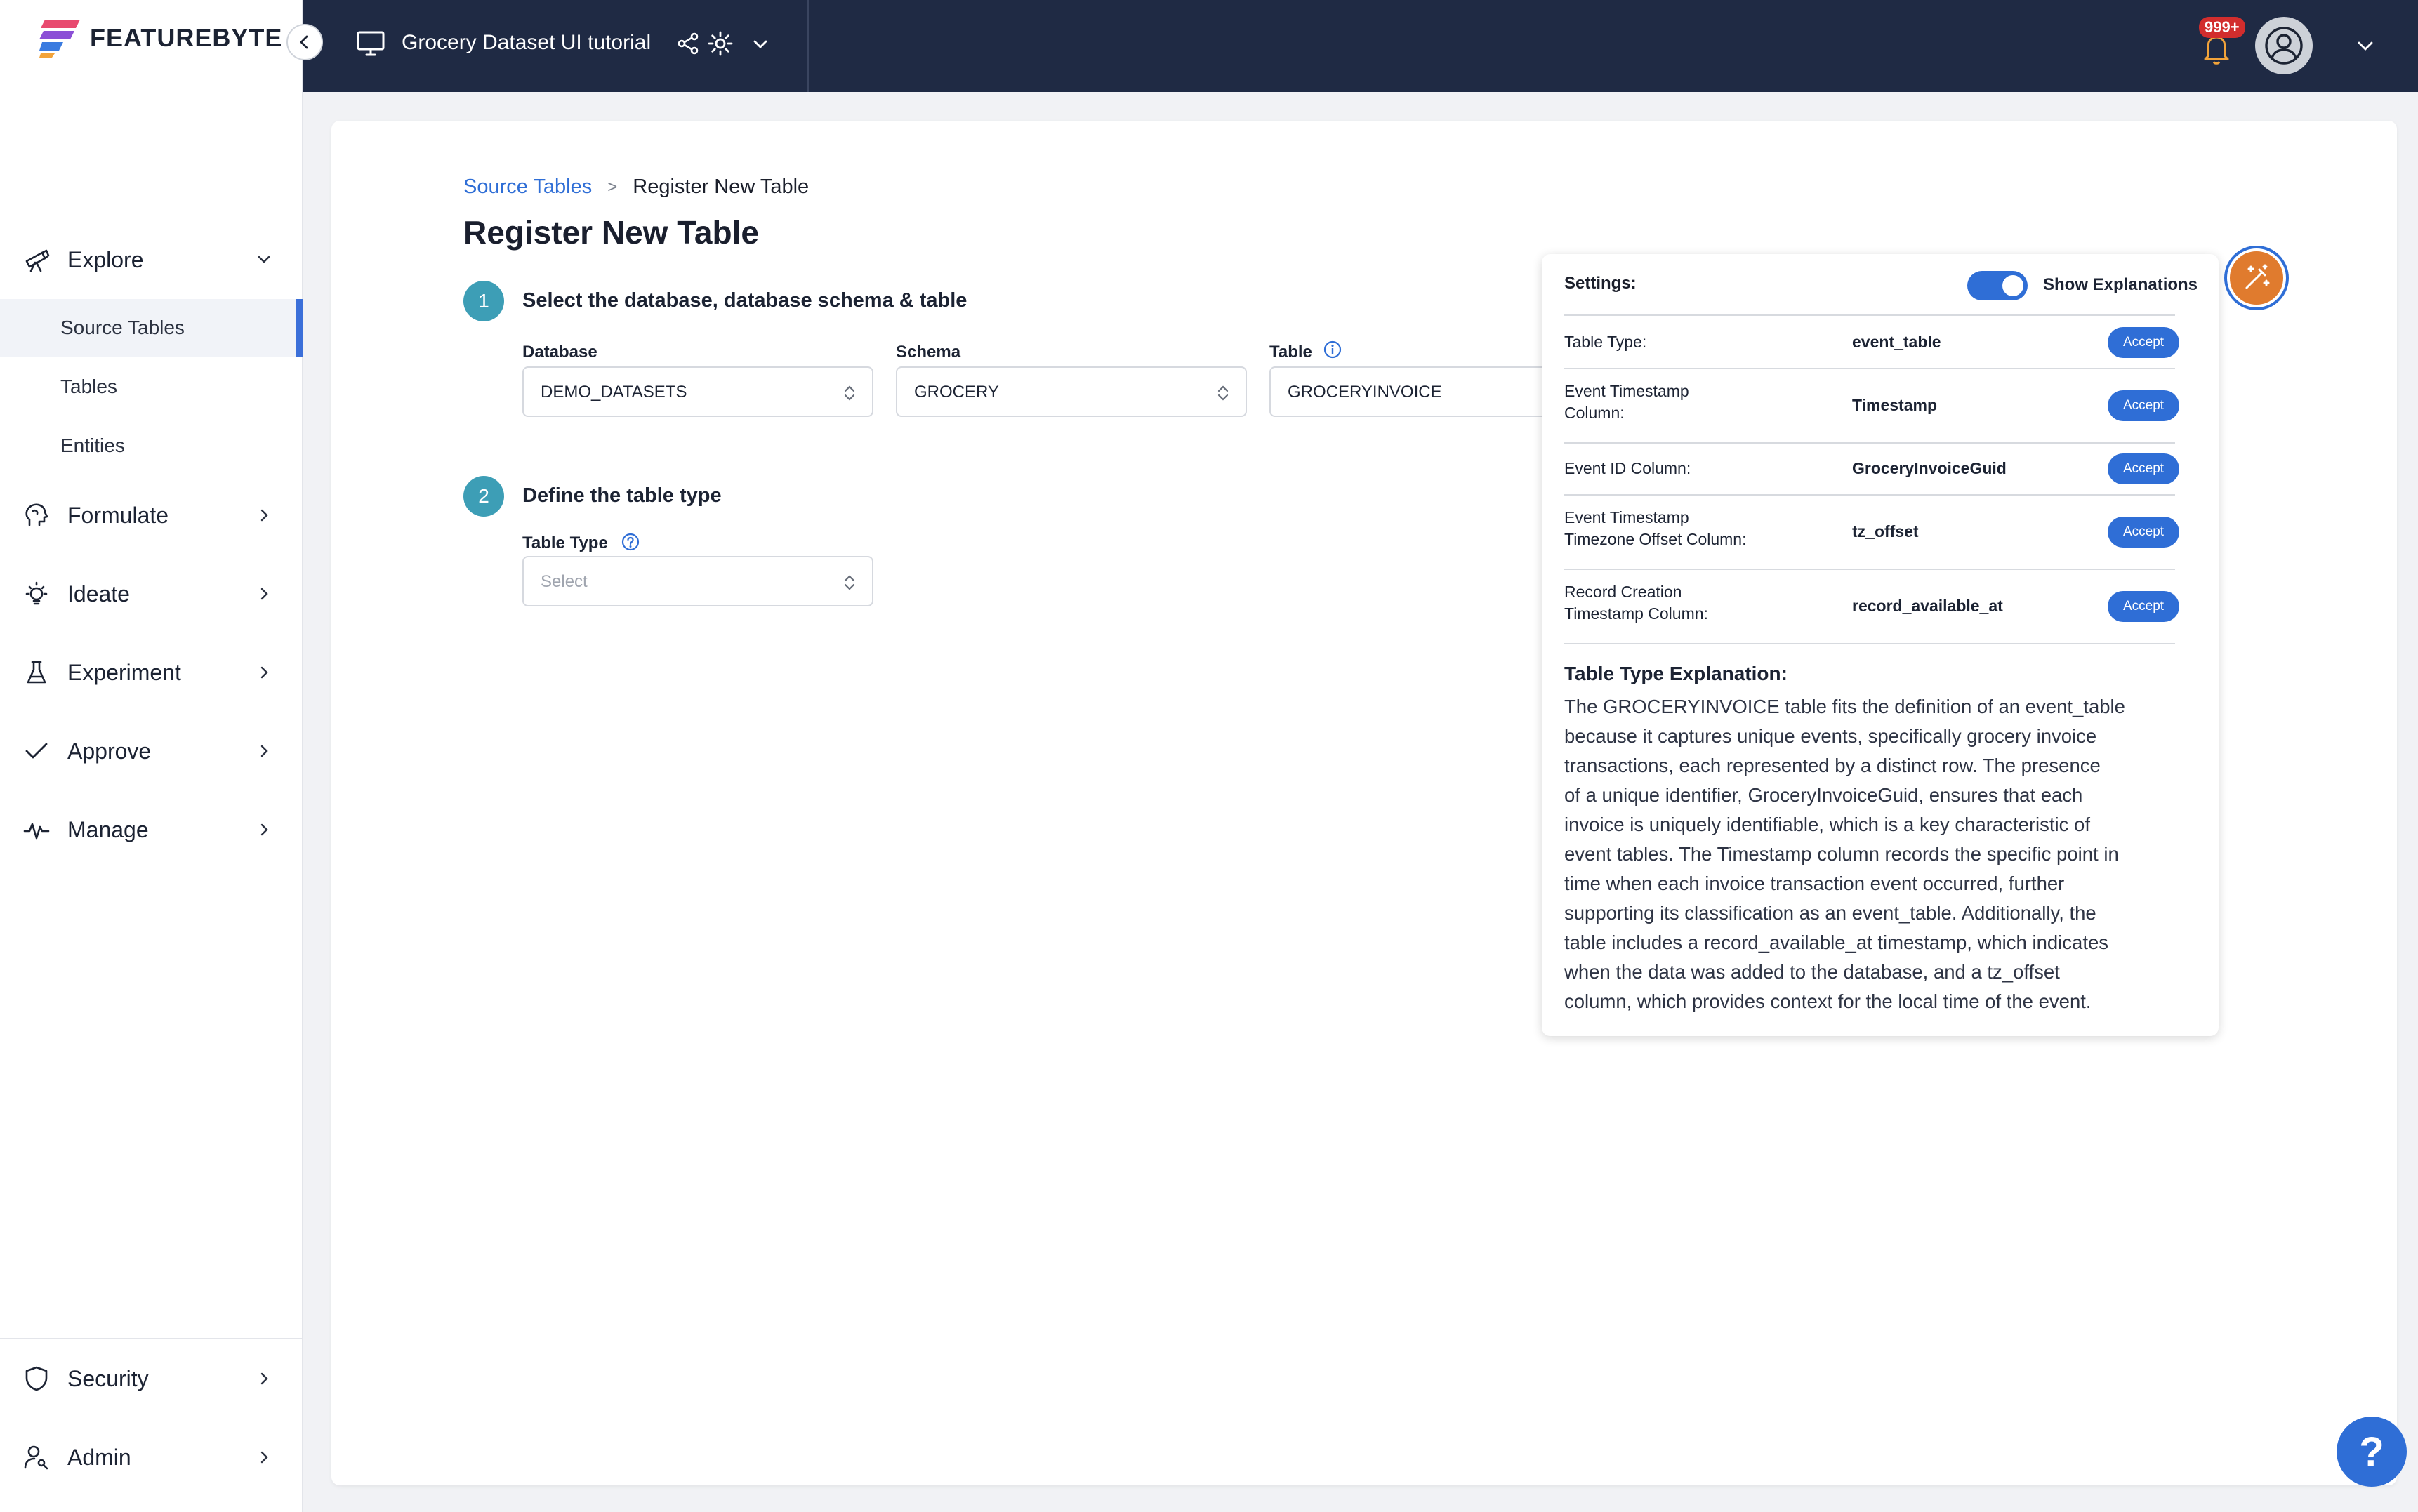  What do you see at coordinates (1600, 283) in the screenshot?
I see `settings-label: Settings:` at bounding box center [1600, 283].